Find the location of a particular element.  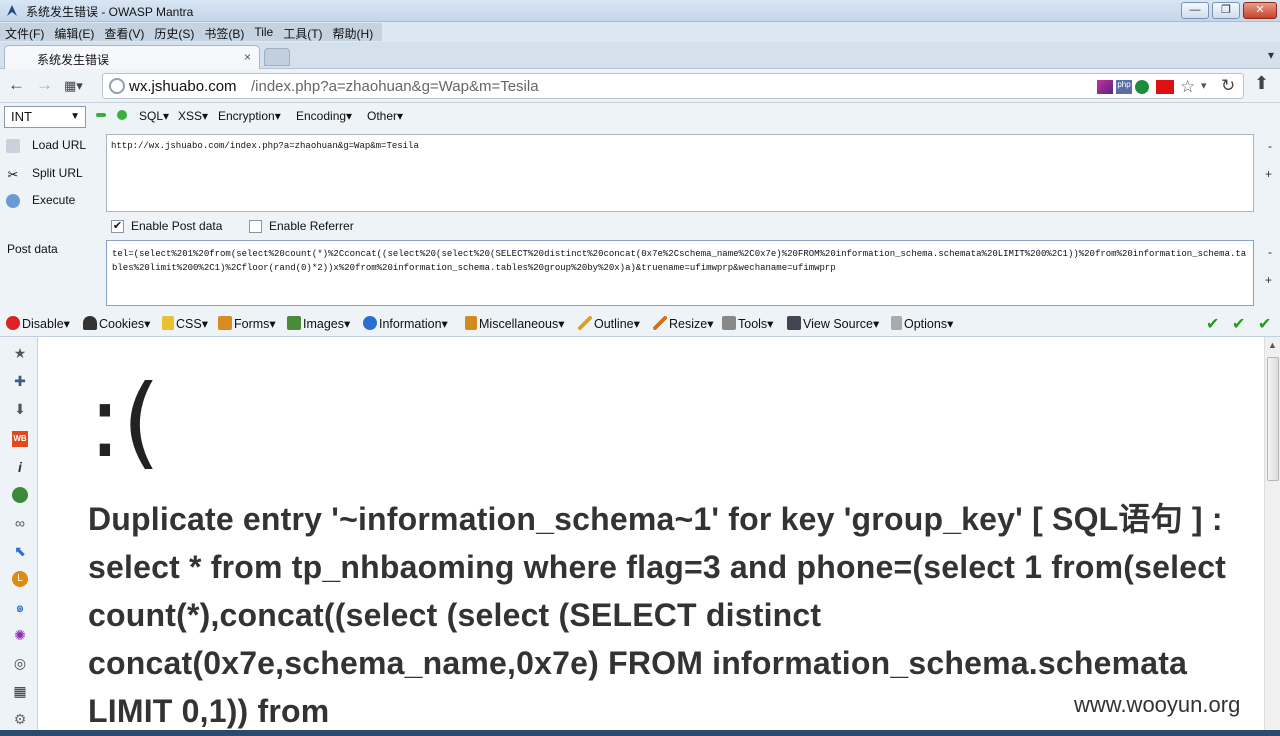

miscellaneous-menu: Miscellaneous▾ is located at coordinates (514, 323).